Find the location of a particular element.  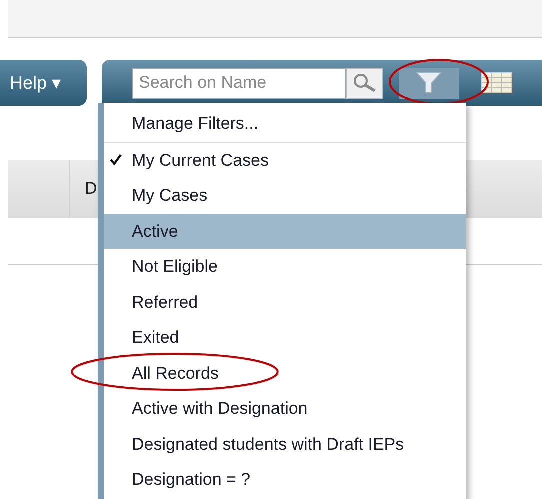

search-button is located at coordinates (364, 83).